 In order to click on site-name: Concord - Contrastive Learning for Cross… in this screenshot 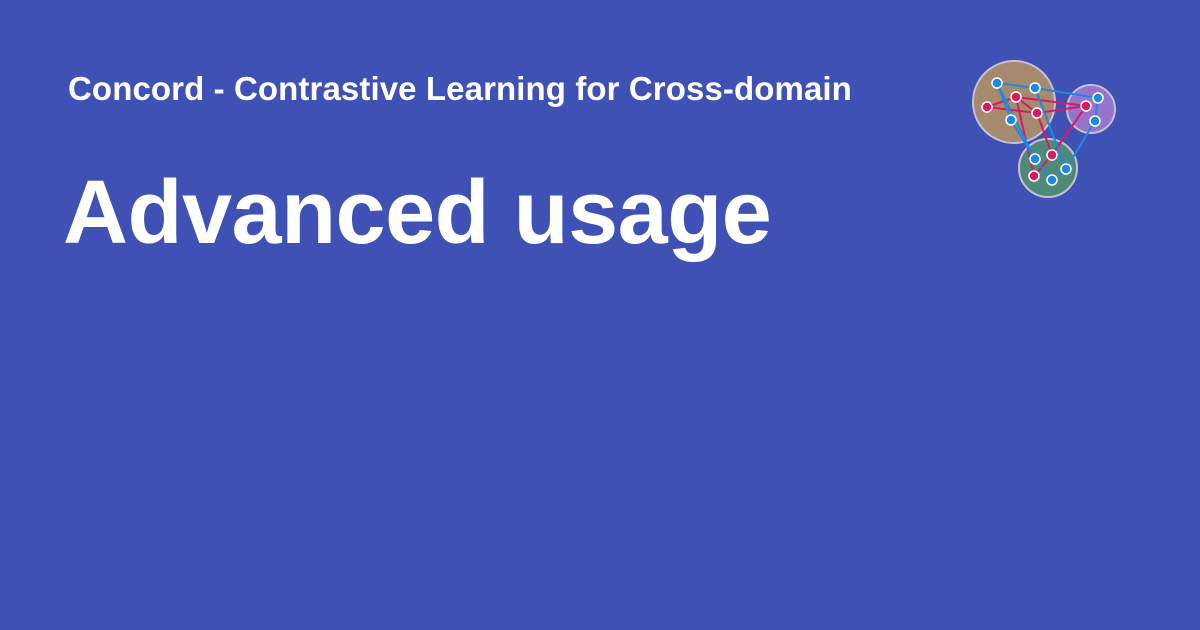, I will do `click(460, 88)`.